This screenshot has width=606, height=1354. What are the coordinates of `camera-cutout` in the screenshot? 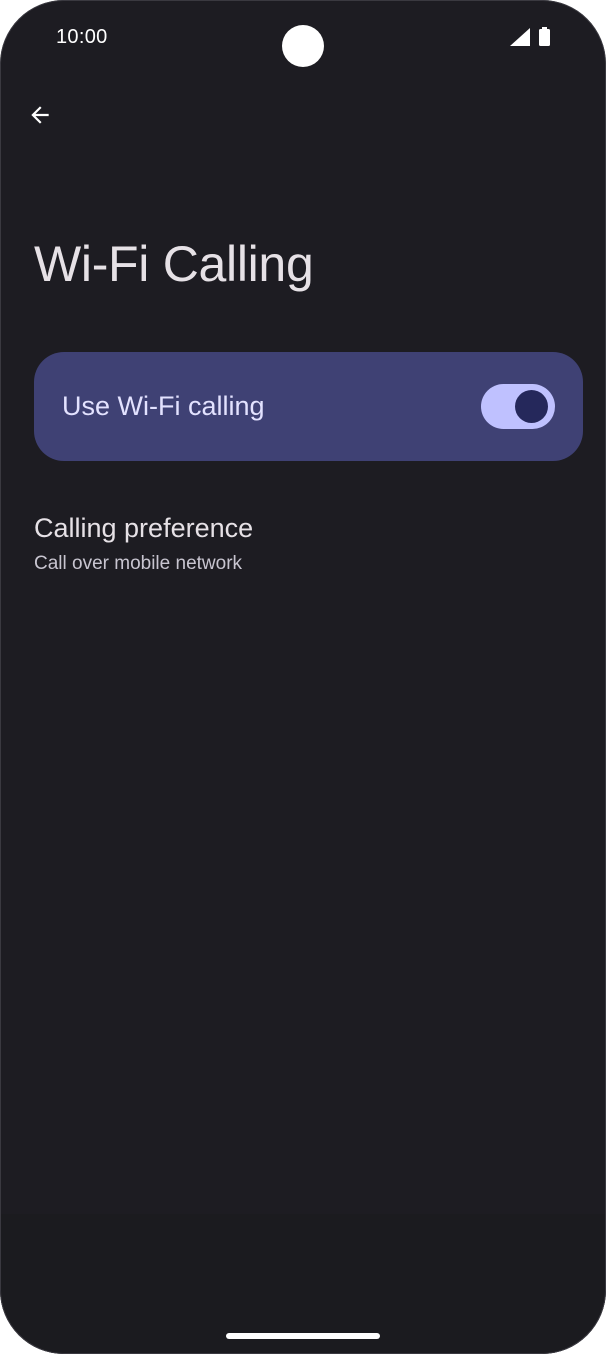 It's located at (303, 46).